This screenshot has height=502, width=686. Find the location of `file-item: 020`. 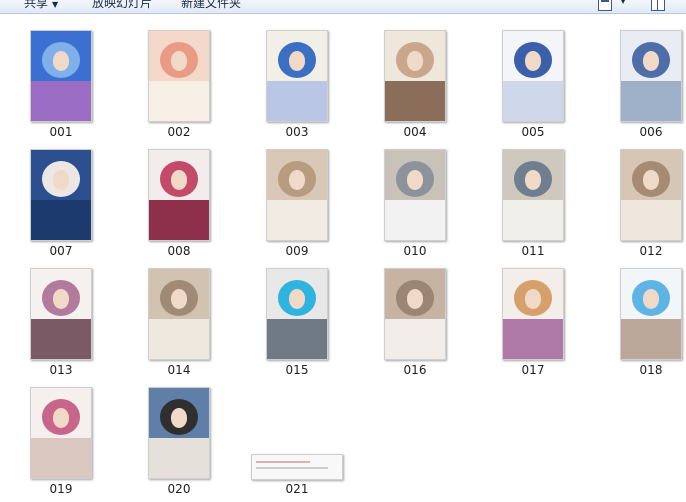

file-item: 020 is located at coordinates (179, 444).